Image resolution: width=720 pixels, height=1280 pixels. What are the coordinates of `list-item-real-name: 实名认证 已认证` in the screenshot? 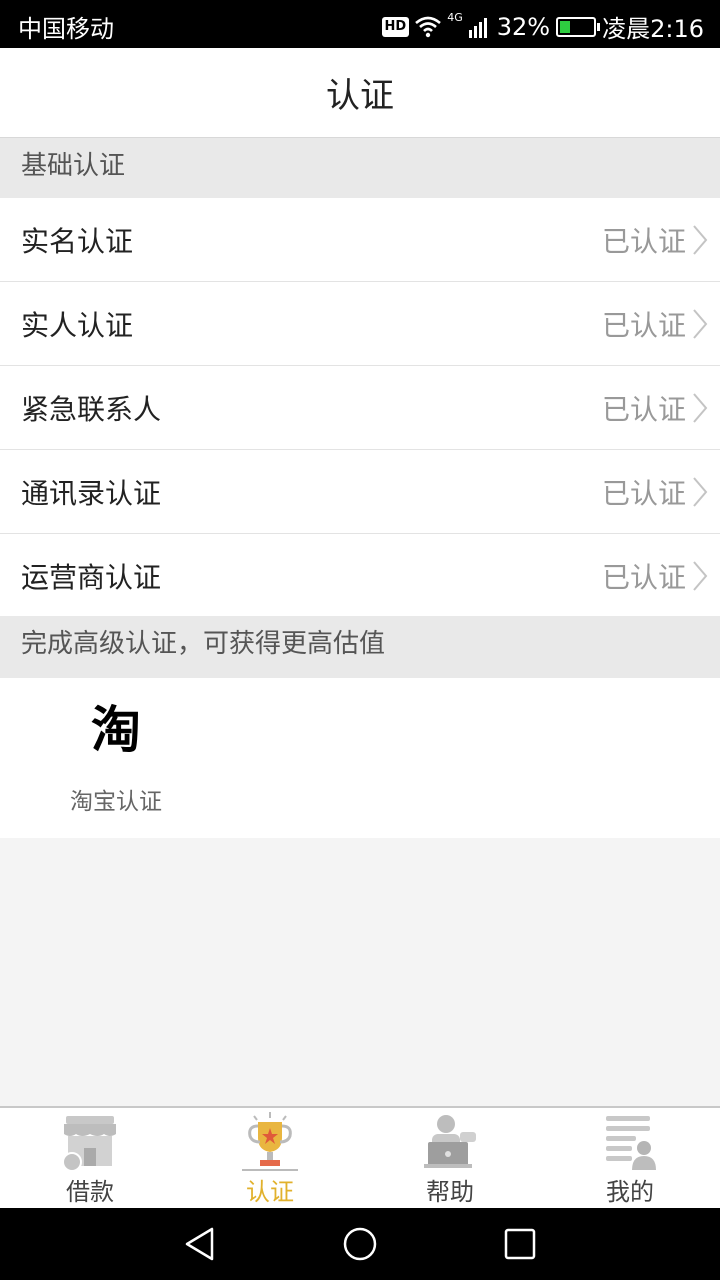 It's located at (360, 240).